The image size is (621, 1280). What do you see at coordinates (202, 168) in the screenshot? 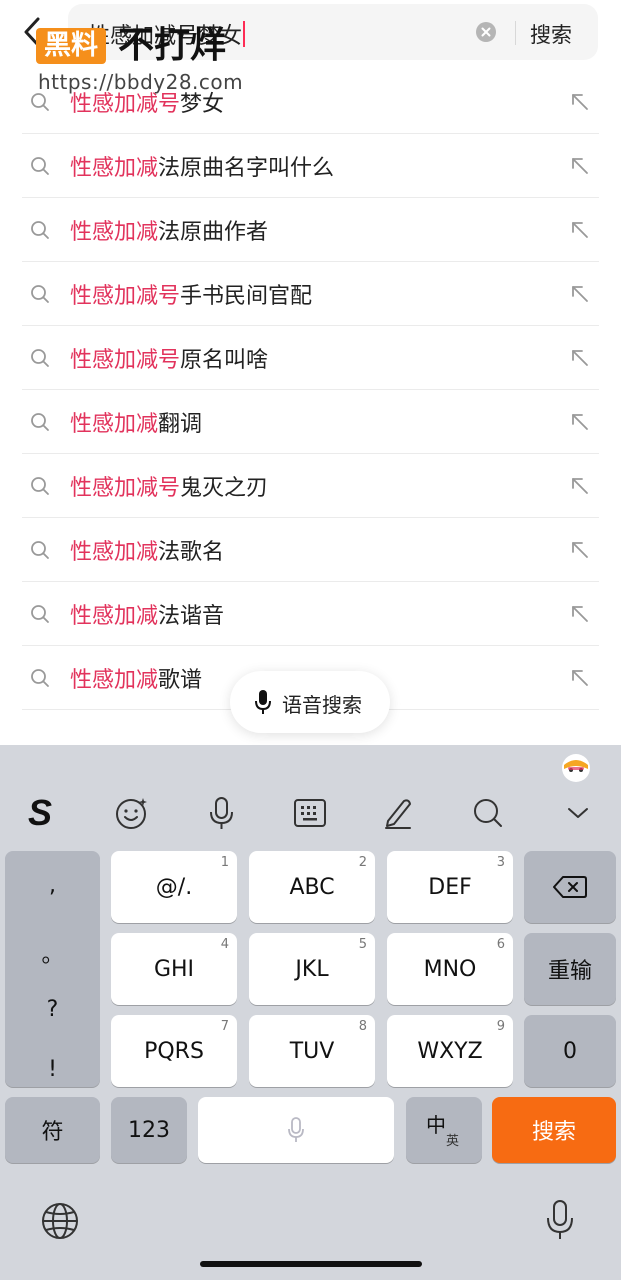
I see `suggestion-text: 性感加减法原曲名字叫什么` at bounding box center [202, 168].